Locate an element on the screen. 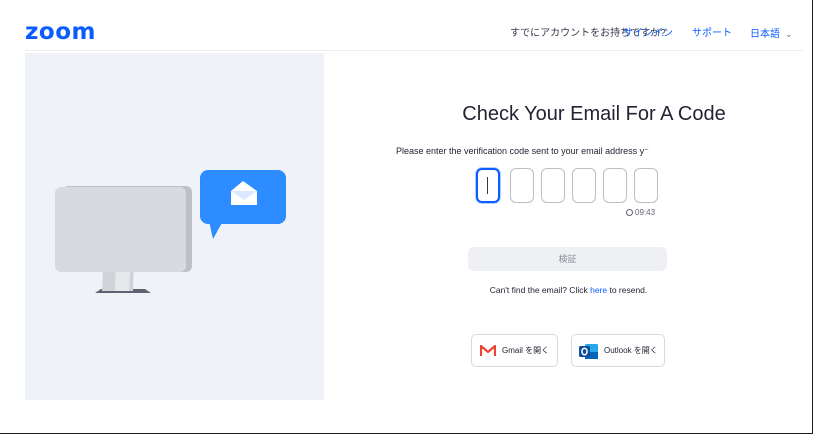  open-gmail-button: Gmail を開く is located at coordinates (514, 350).